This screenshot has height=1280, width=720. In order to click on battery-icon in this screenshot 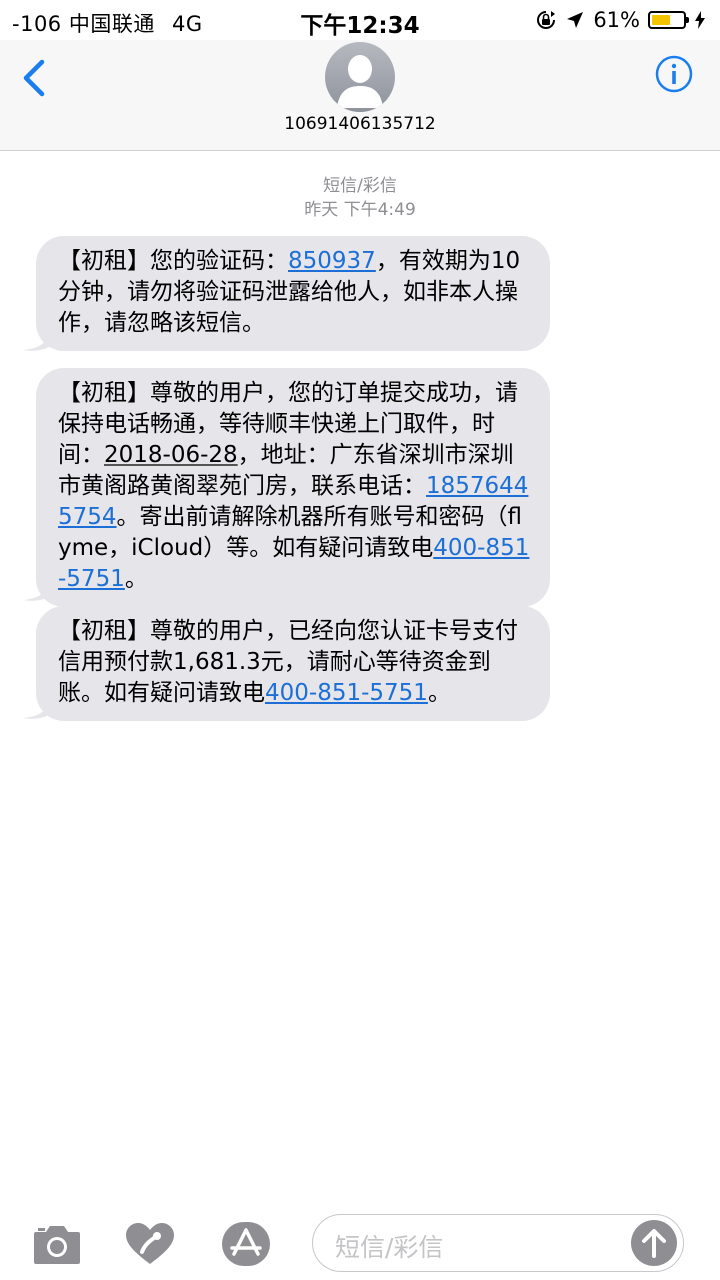, I will do `click(668, 20)`.